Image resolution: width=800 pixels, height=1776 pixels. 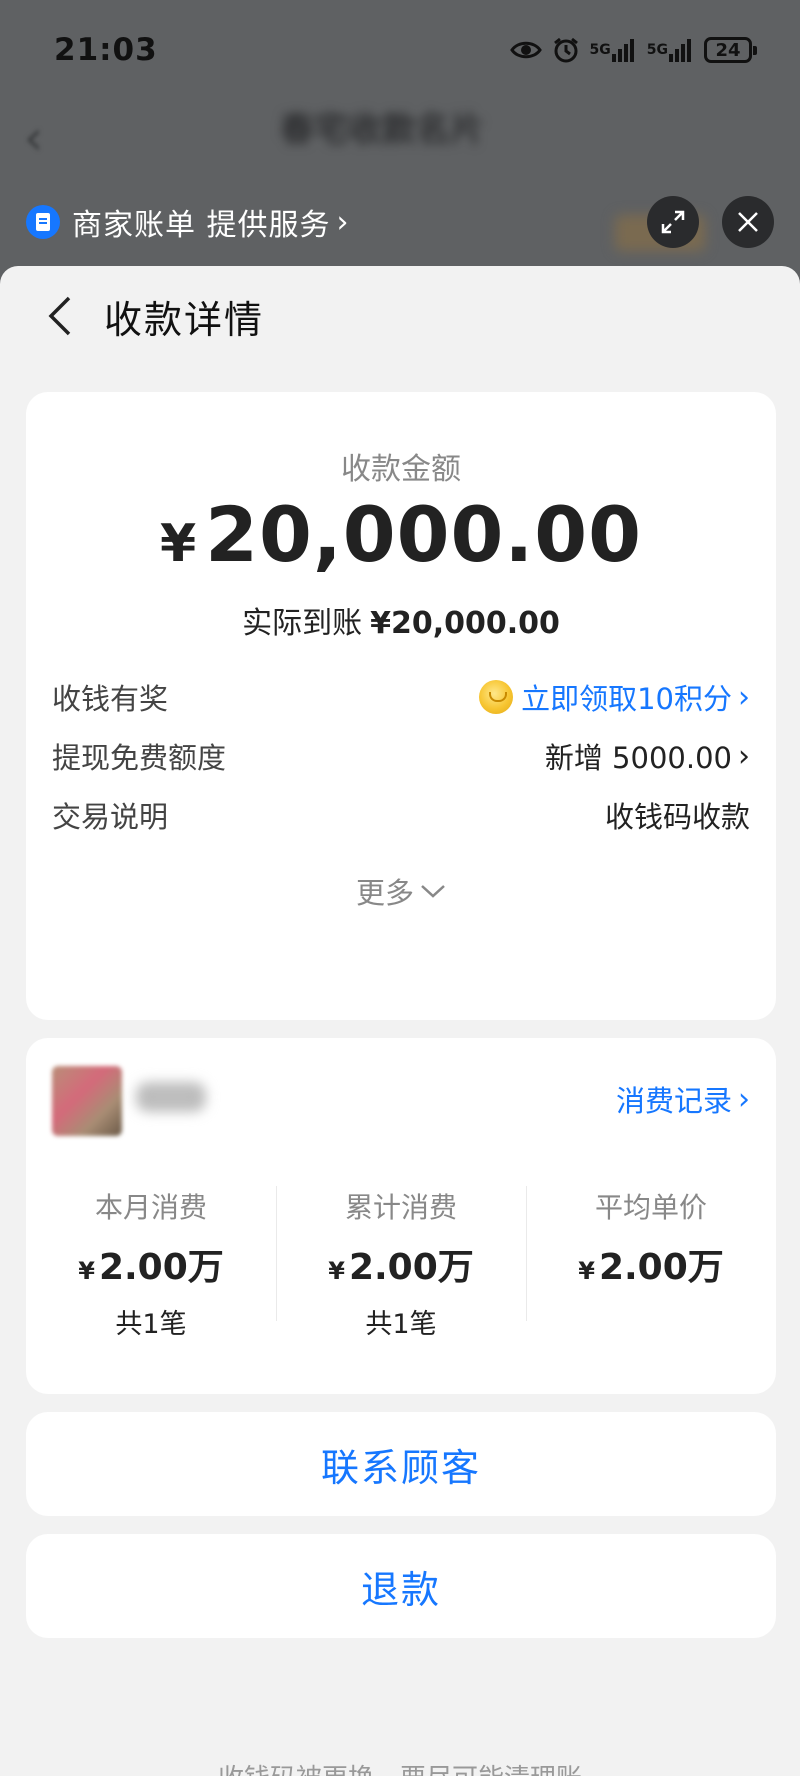 I want to click on free-quota-label: 提现免费额度, so click(x=139, y=758).